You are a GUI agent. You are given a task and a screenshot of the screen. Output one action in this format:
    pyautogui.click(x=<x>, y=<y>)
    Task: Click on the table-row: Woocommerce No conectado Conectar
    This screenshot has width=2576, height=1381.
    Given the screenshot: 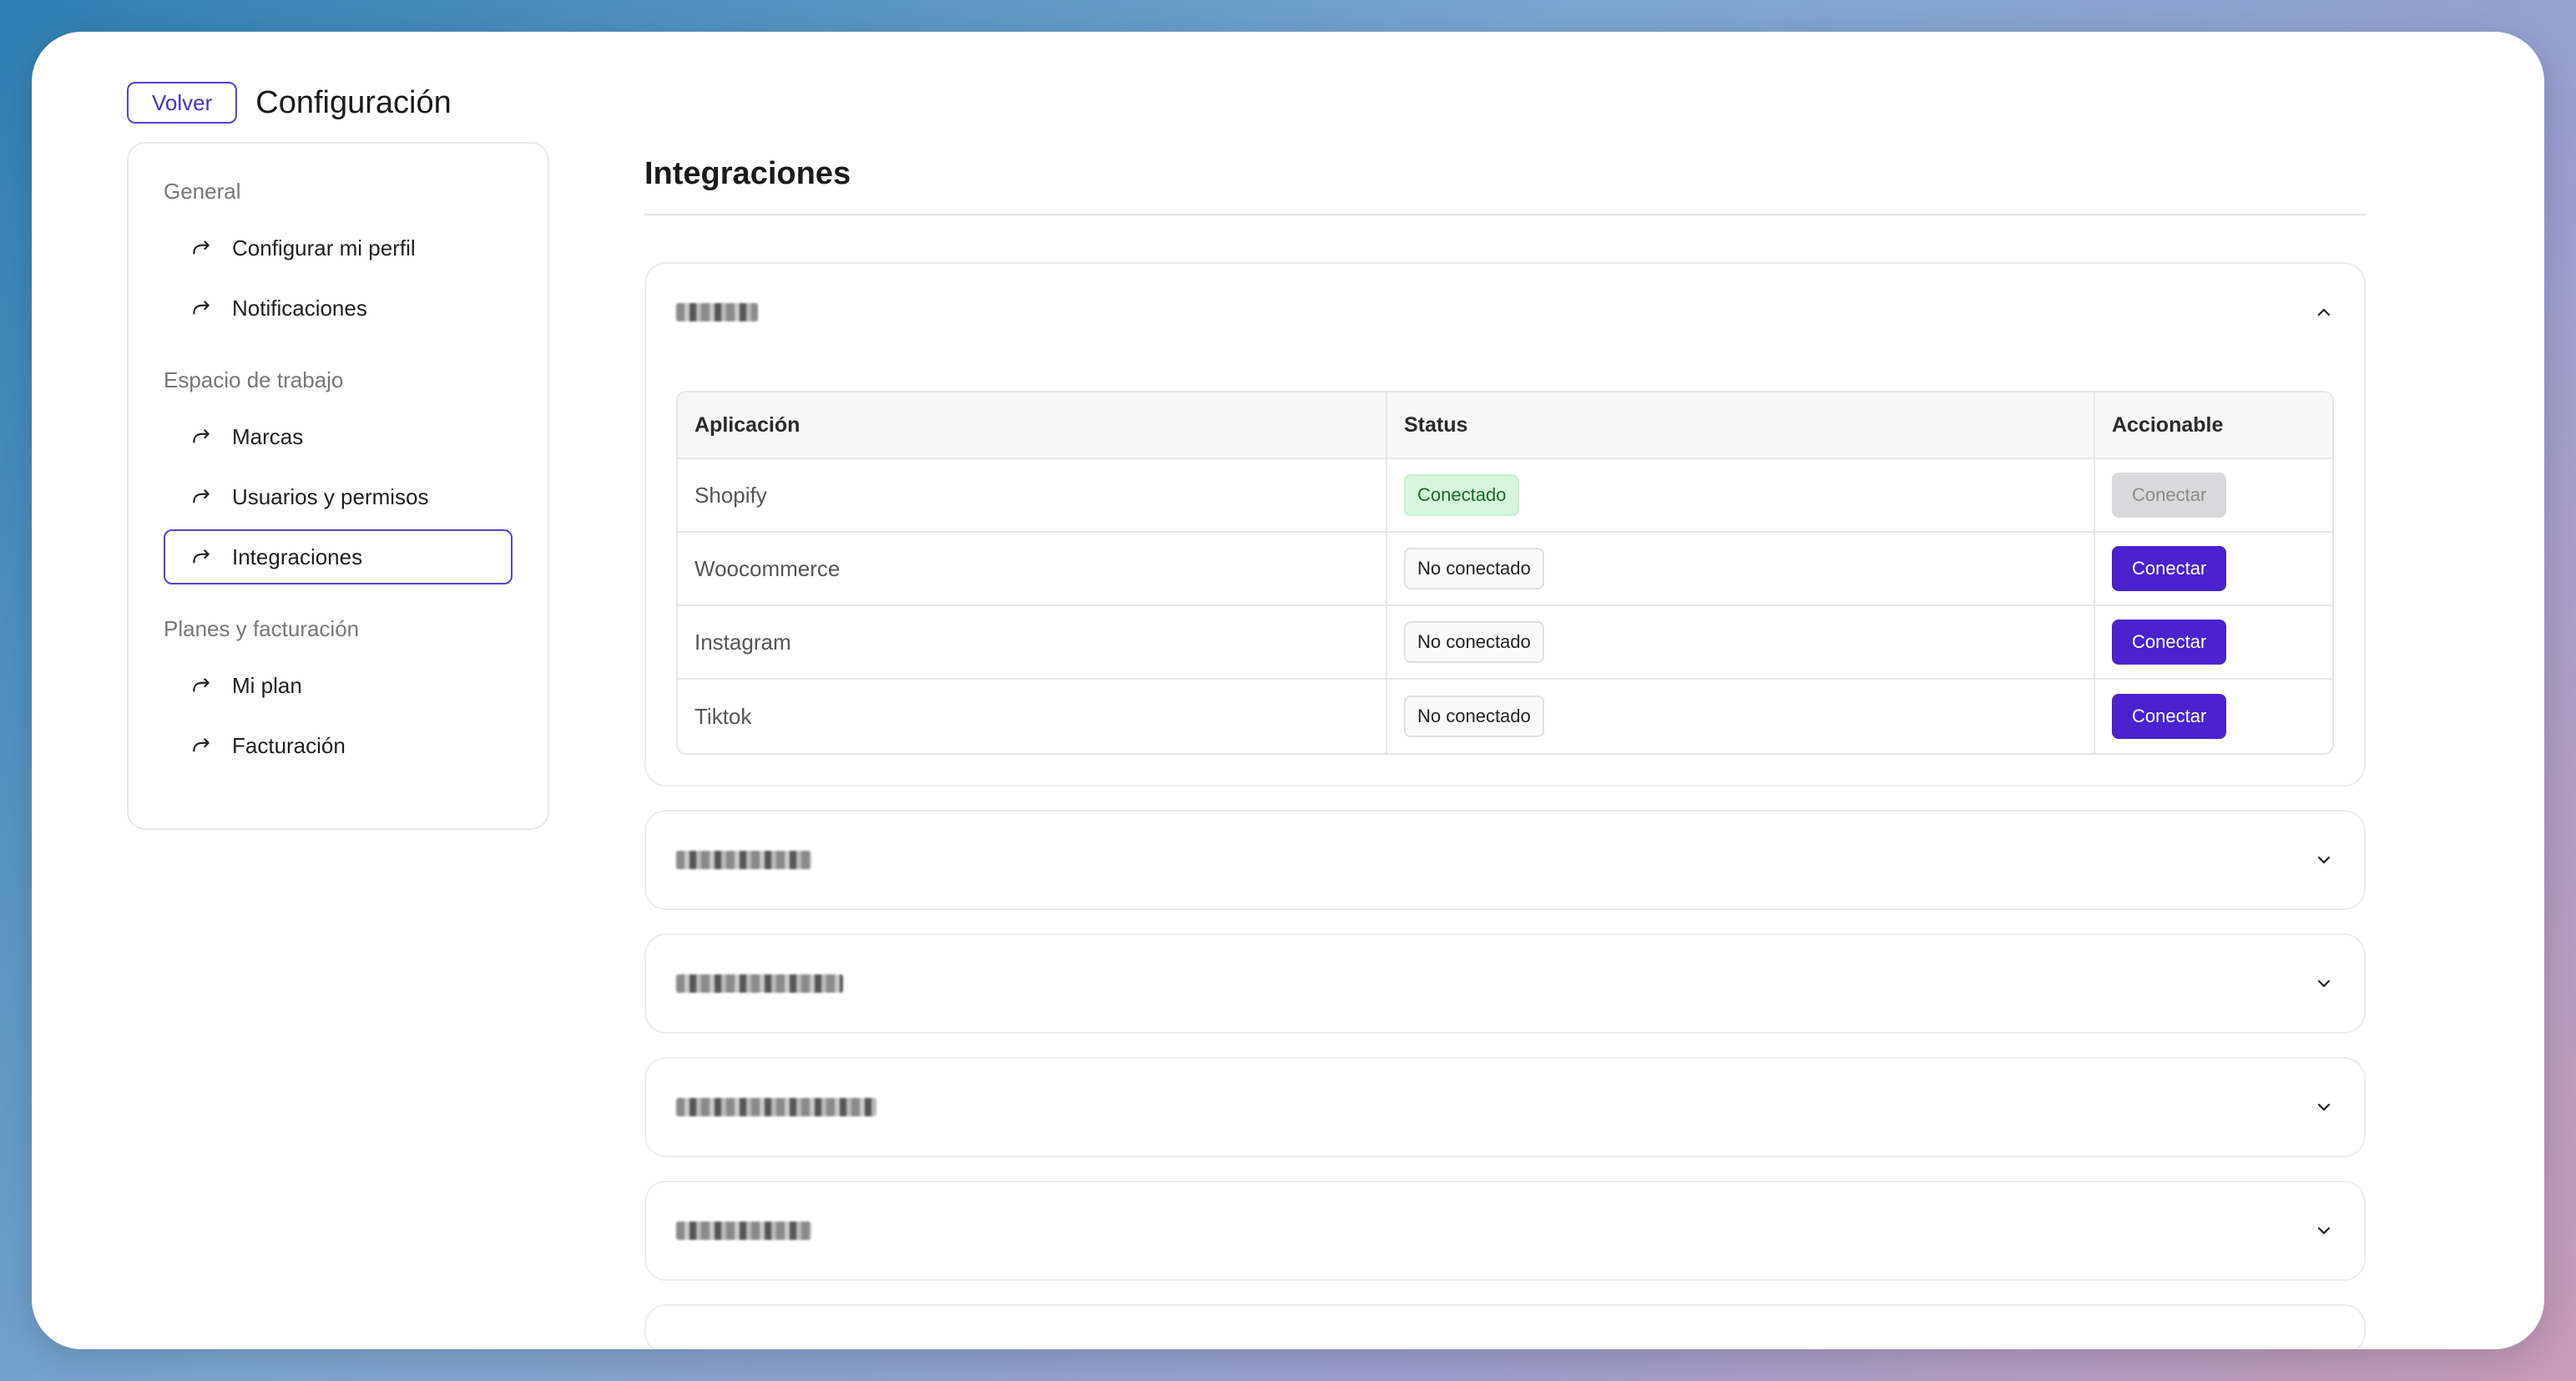 What is the action you would take?
    pyautogui.click(x=1505, y=569)
    